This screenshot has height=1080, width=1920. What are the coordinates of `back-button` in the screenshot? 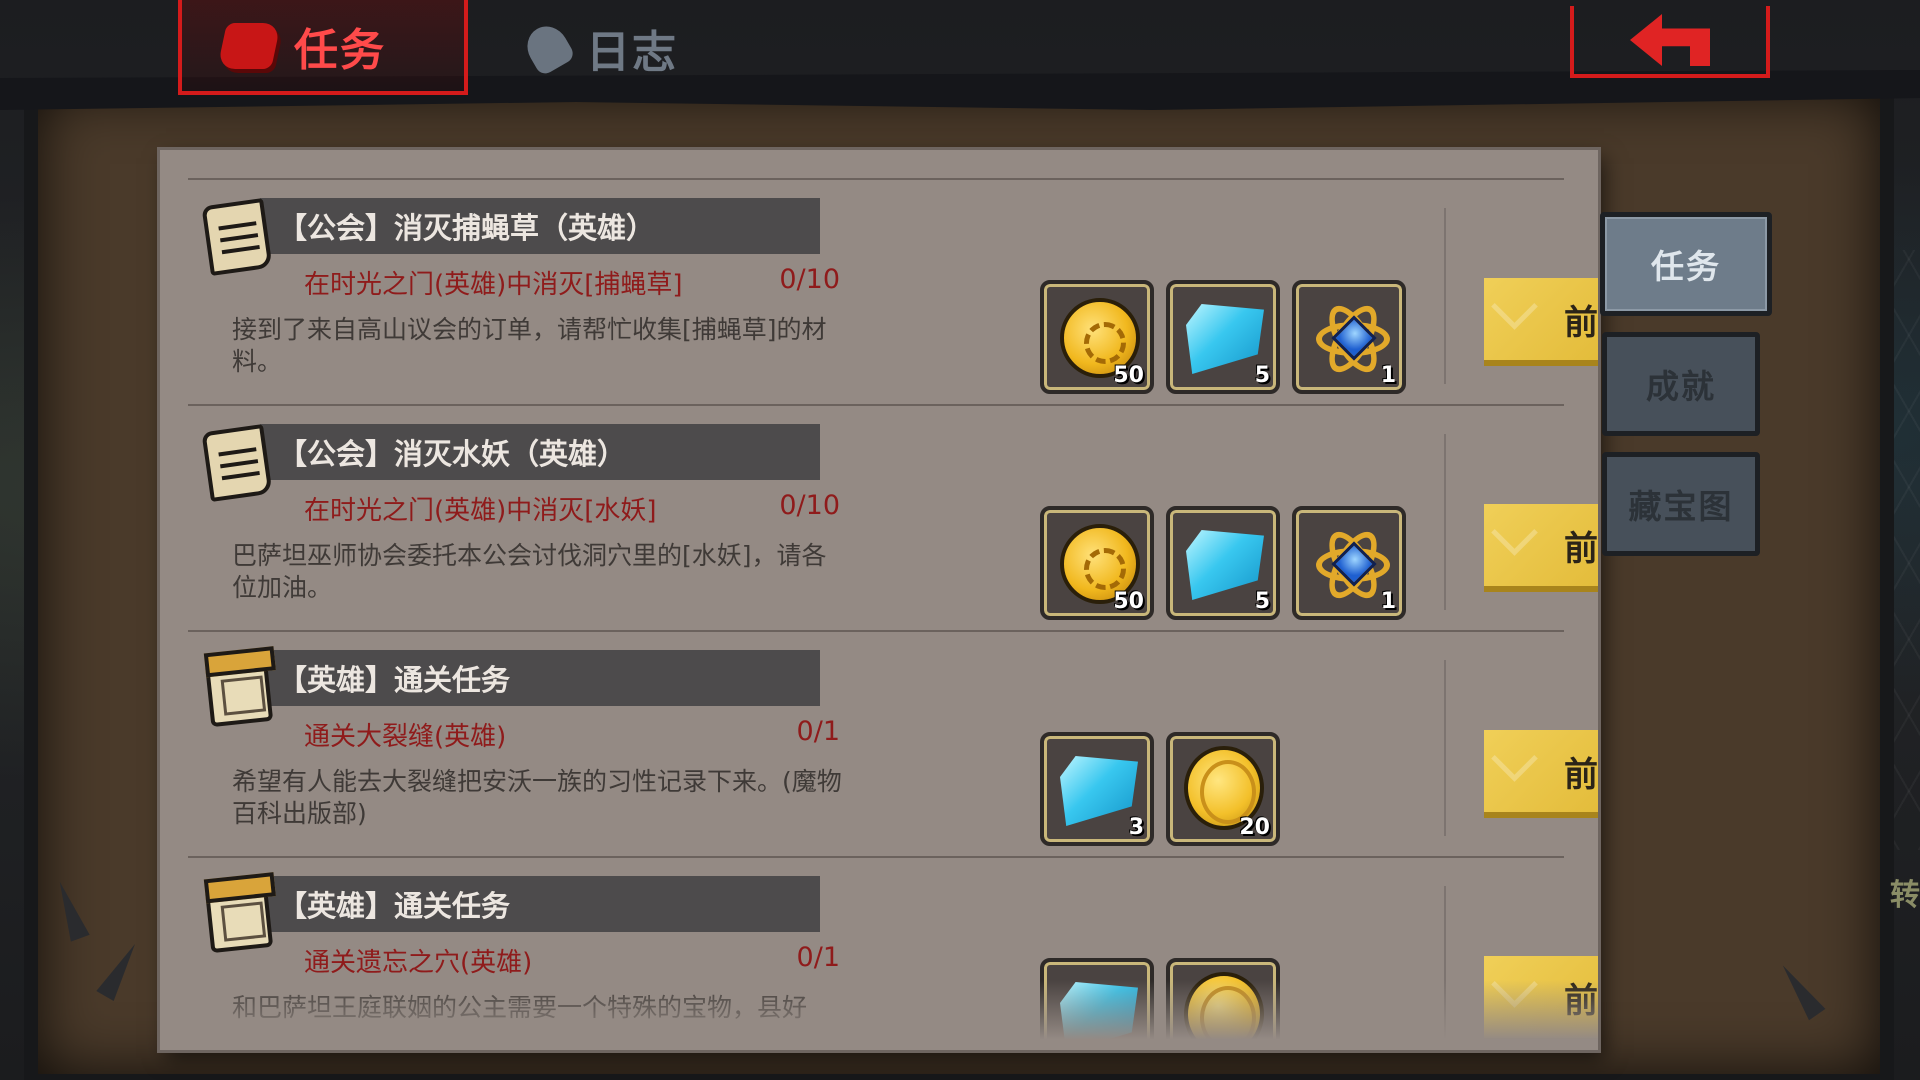 It's located at (1670, 42).